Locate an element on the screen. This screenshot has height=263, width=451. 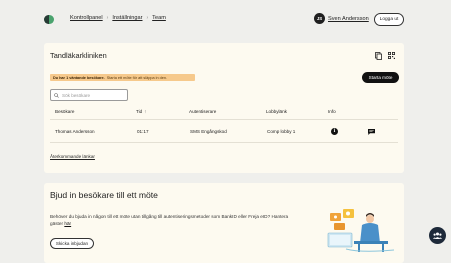
cell-time: 01:17 is located at coordinates (143, 131).